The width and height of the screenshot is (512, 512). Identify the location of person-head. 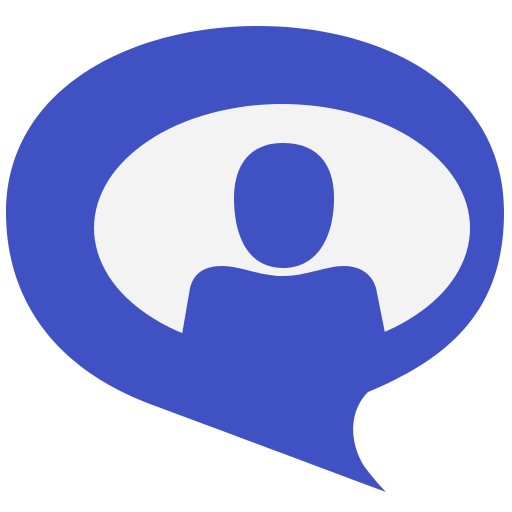
(284, 205).